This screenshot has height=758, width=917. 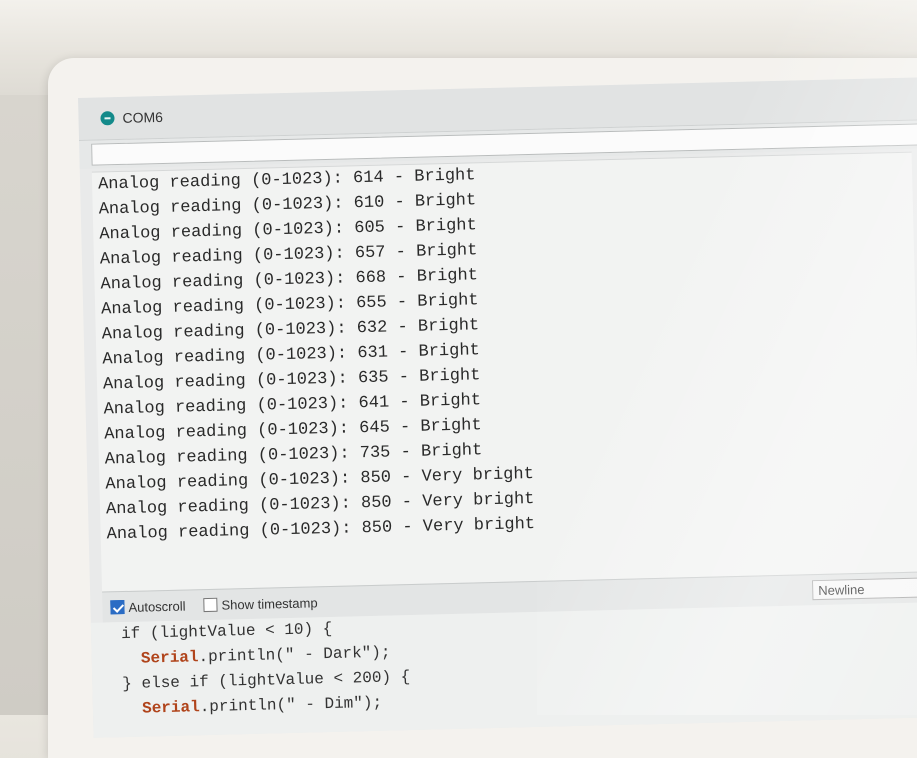 What do you see at coordinates (117, 607) in the screenshot?
I see `autoscroll-checkbox` at bounding box center [117, 607].